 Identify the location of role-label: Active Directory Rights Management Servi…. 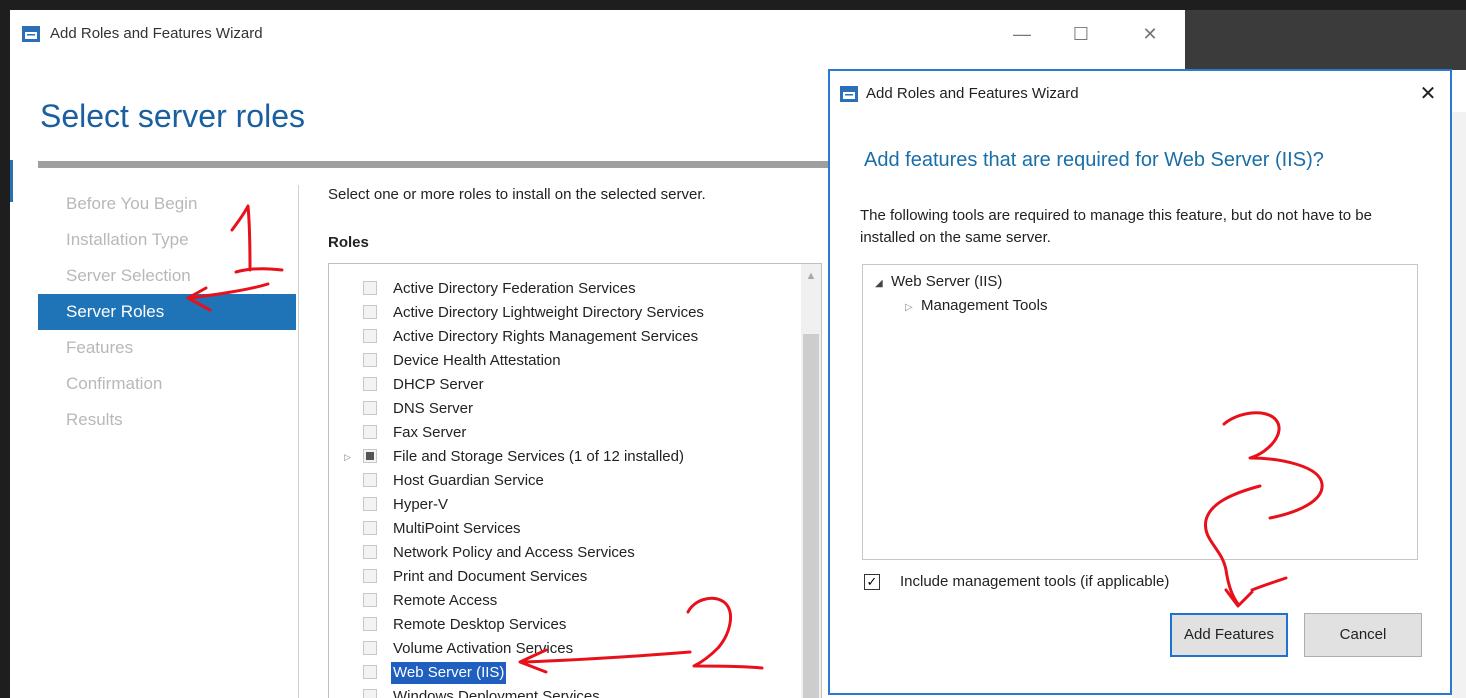
(545, 337).